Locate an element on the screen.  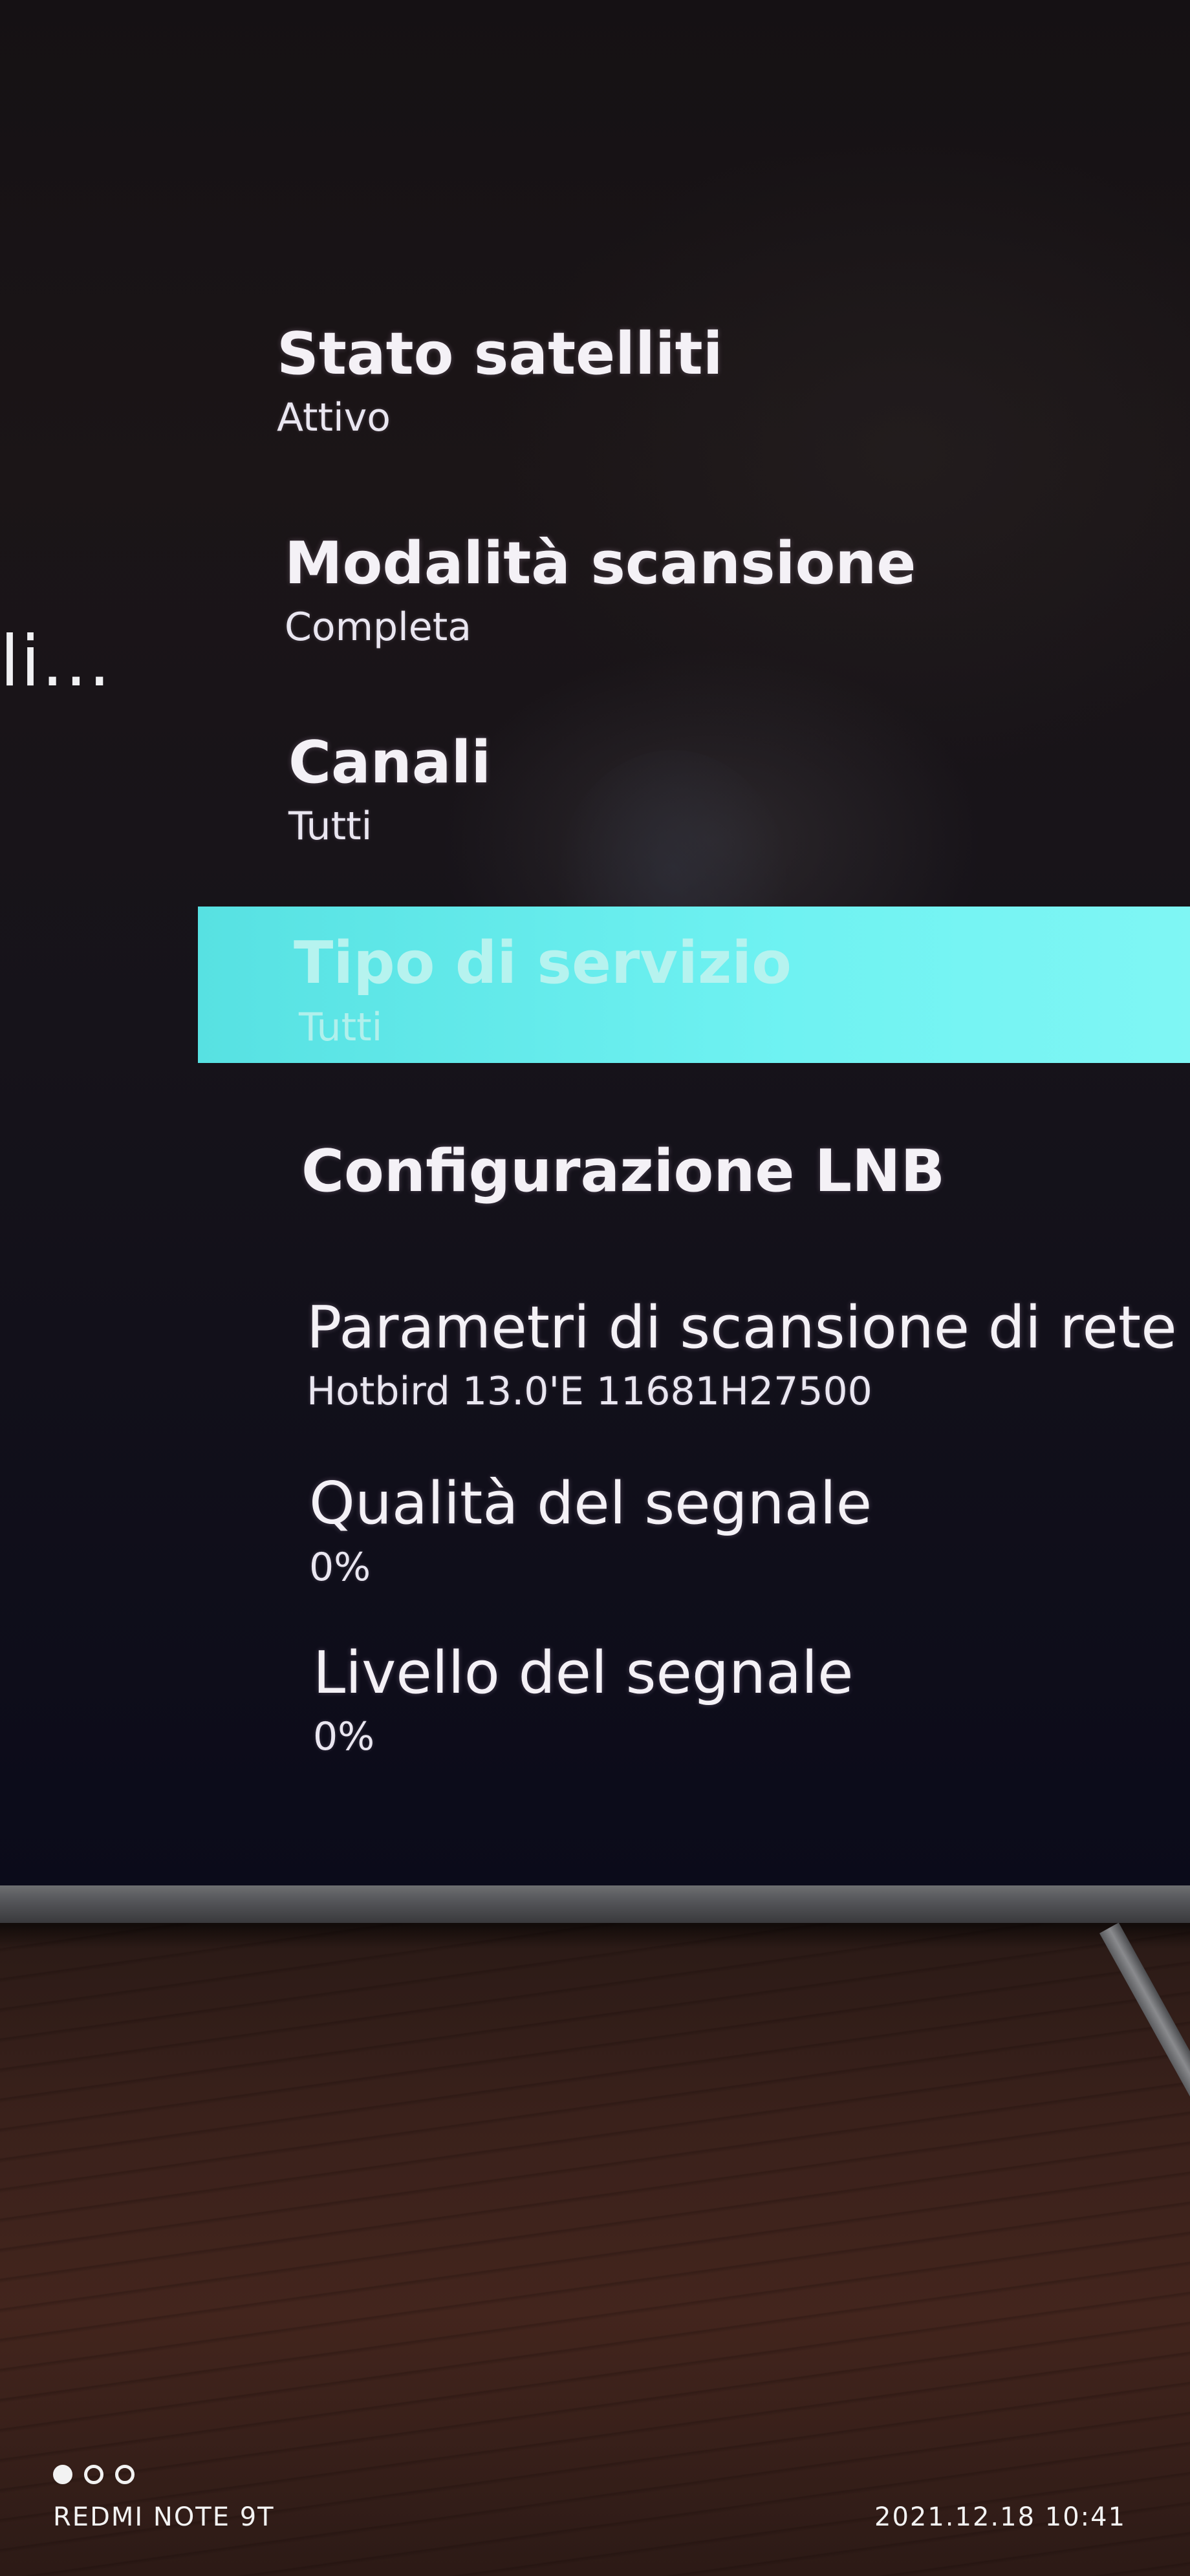
menu-item-title: Configurazione LNB is located at coordinates (623, 1171).